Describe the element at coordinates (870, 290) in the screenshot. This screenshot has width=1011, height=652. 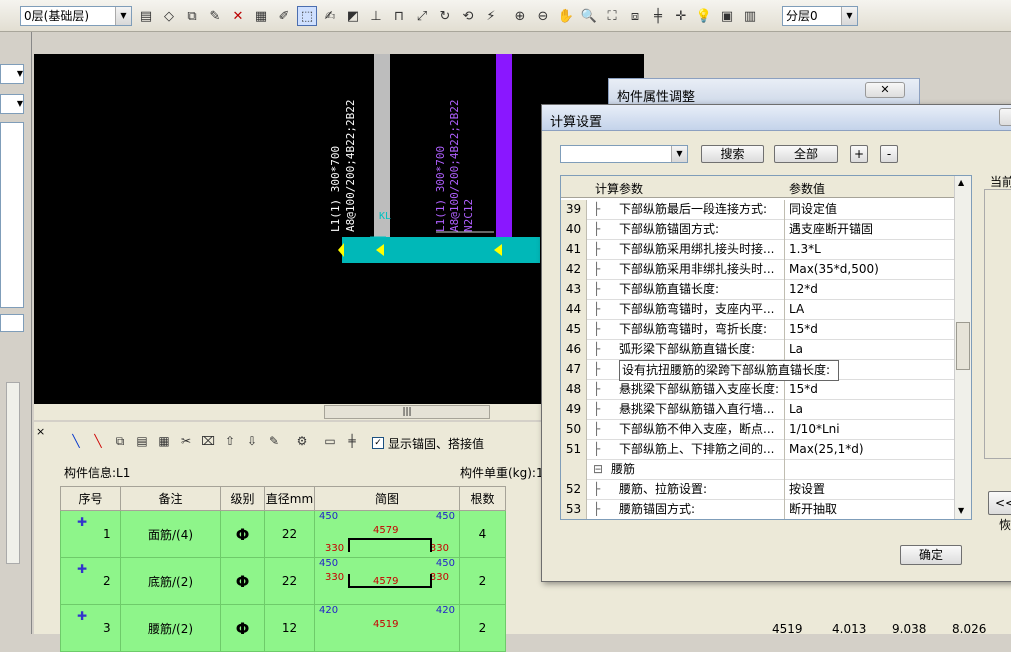
I see `param-row-value: 12*d` at that location.